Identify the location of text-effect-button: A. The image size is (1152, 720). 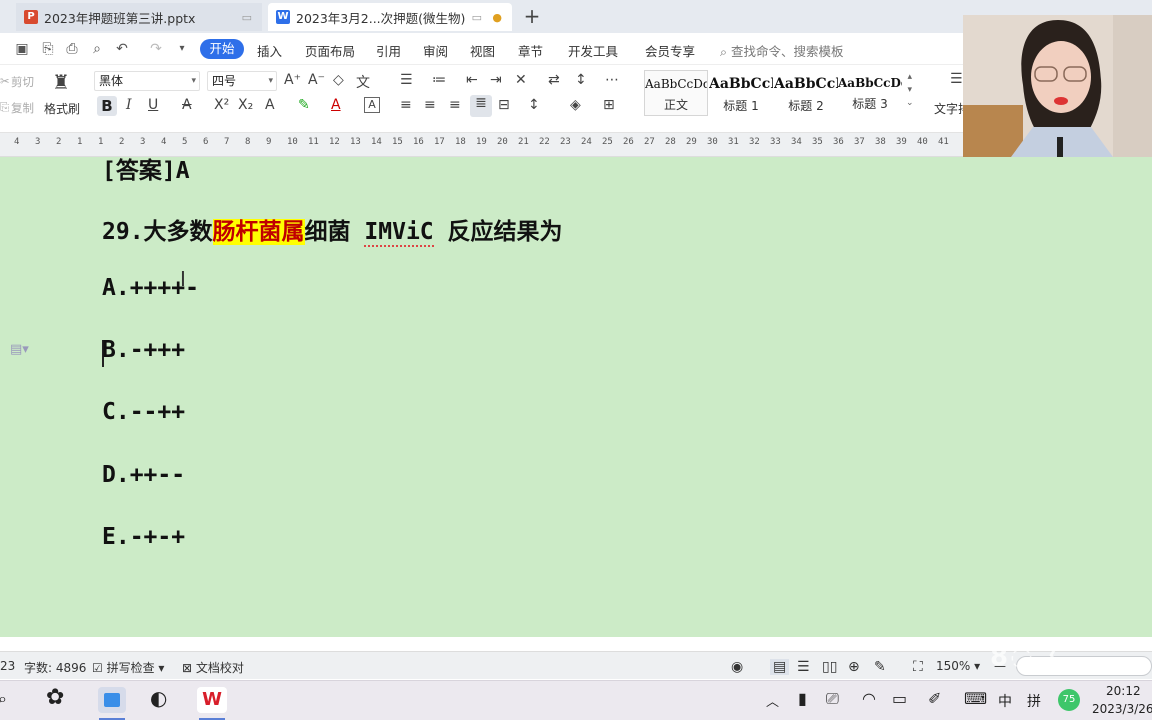
(270, 105).